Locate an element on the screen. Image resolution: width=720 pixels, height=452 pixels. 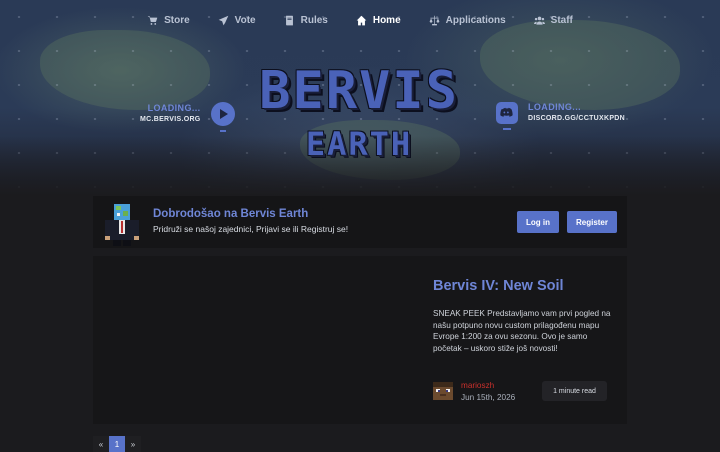
nav-item-store: Store is located at coordinates (168, 20).